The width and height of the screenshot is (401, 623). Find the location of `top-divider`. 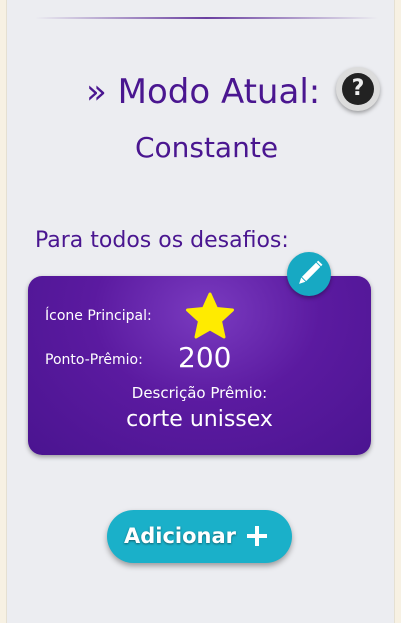

top-divider is located at coordinates (206, 18).